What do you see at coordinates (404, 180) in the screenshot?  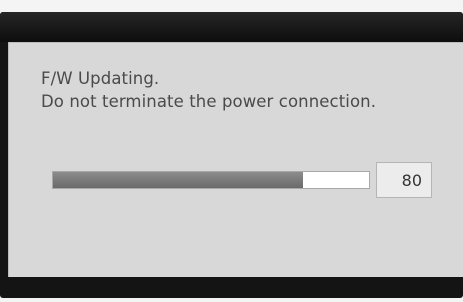 I see `progress-value: 80` at bounding box center [404, 180].